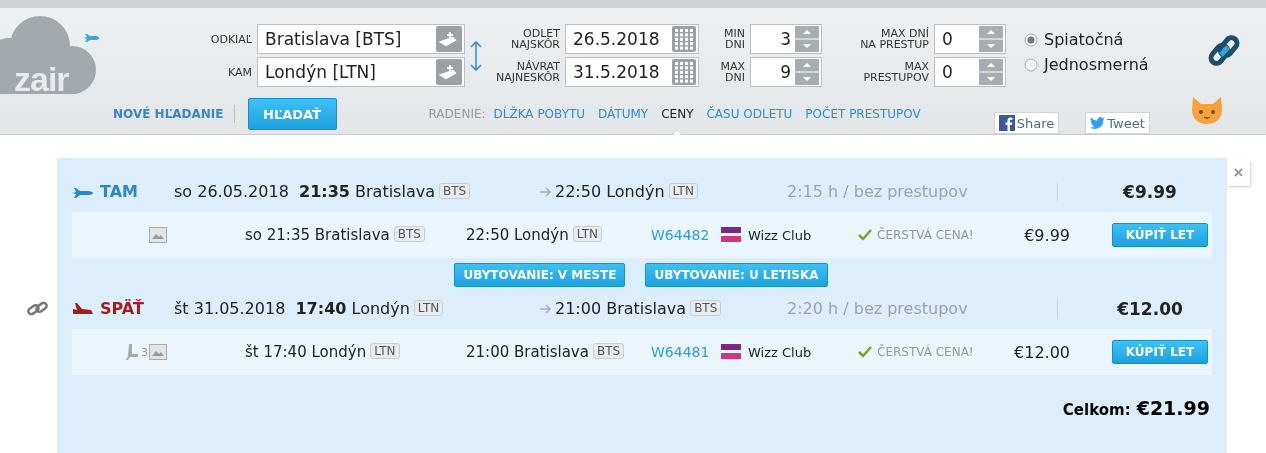 The image size is (1266, 453). I want to click on new-search-link: NOVÉ HĽADANIE, so click(174, 114).